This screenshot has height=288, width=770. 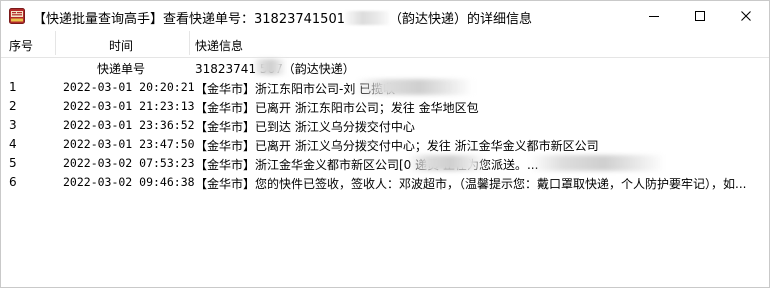 I want to click on row-info: 【金华市】已离开 浙江东阳市公司；发往 金华地区包, so click(x=337, y=108).